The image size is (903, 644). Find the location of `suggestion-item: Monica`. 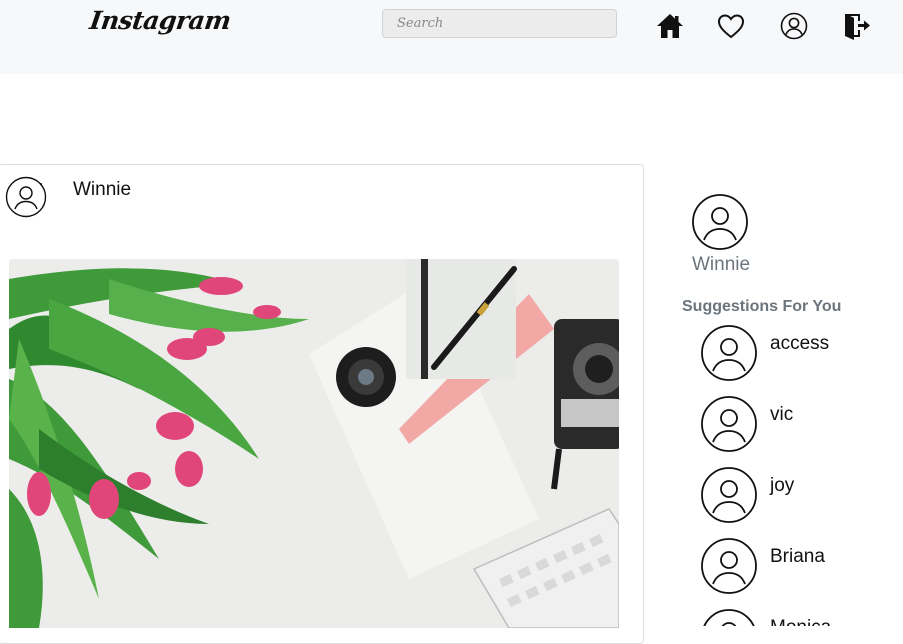

suggestion-item: Monica is located at coordinates (800, 617).